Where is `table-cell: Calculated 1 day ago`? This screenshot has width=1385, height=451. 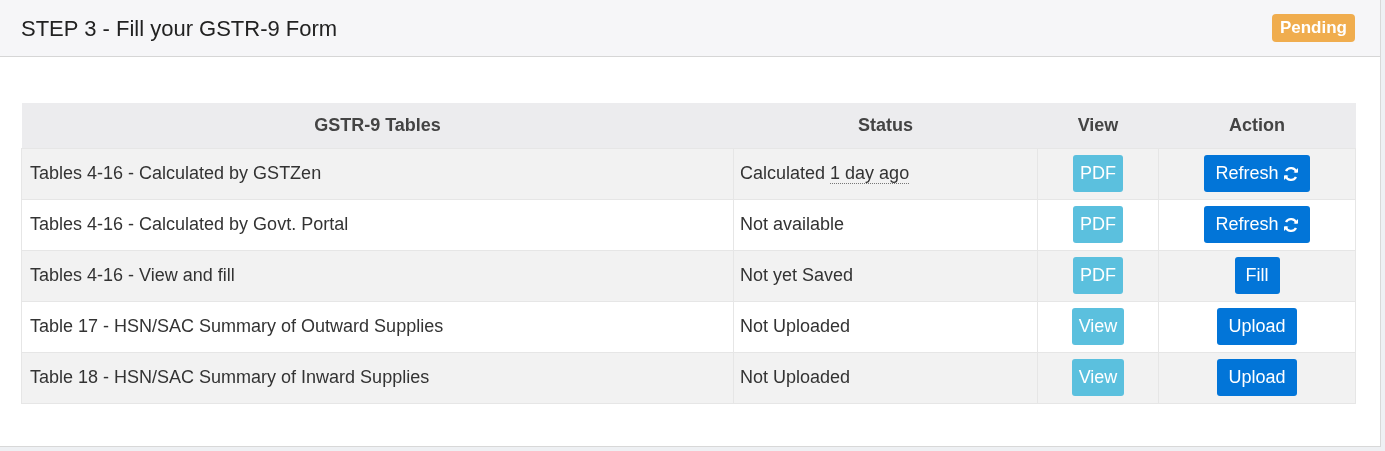 table-cell: Calculated 1 day ago is located at coordinates (885, 173).